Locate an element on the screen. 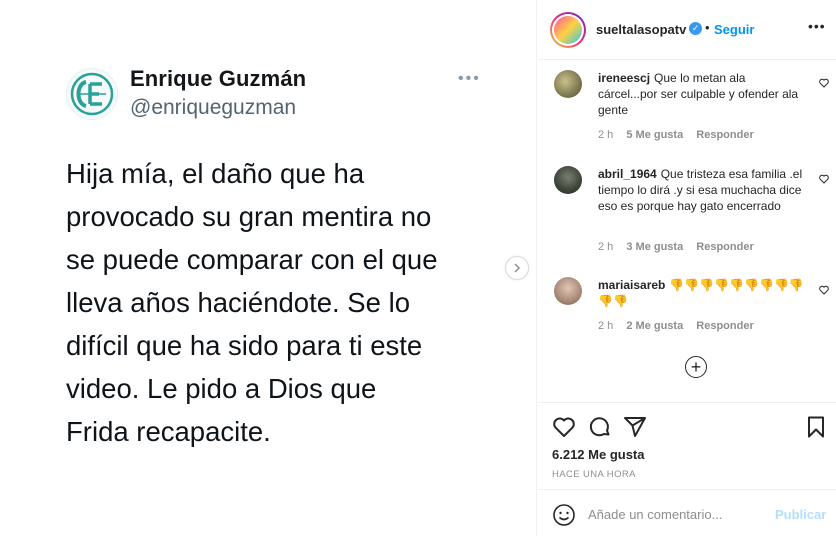 The image size is (836, 536). comment-meta: 2 h 2 Me gusta Responder is located at coordinates (681, 326).